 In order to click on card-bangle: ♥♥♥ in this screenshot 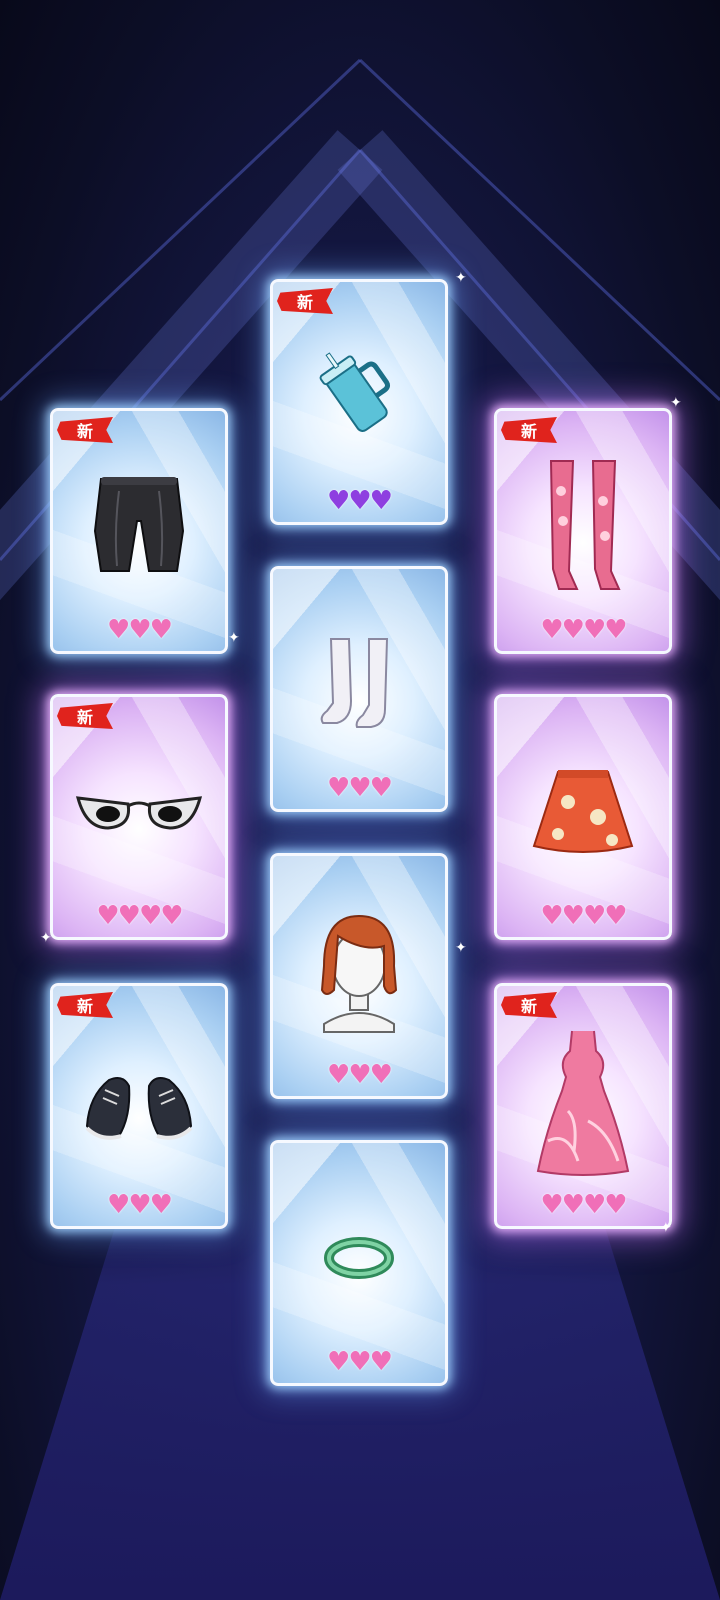, I will do `click(359, 1263)`.